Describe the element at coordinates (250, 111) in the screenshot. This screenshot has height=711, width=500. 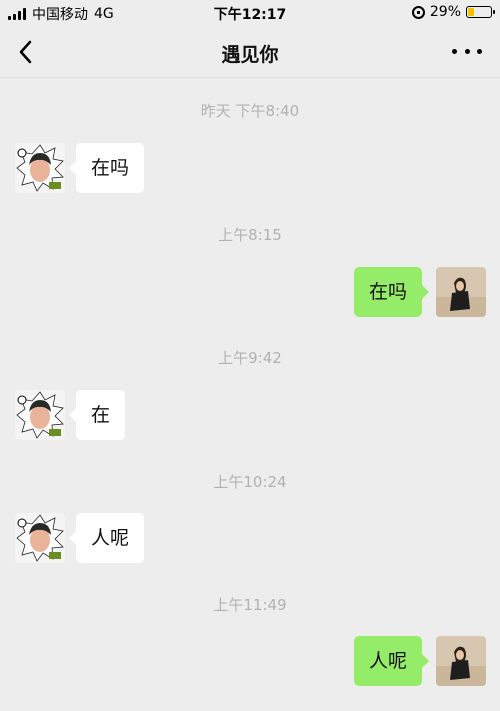
I see `timestamp: 昨天 下午8:40` at that location.